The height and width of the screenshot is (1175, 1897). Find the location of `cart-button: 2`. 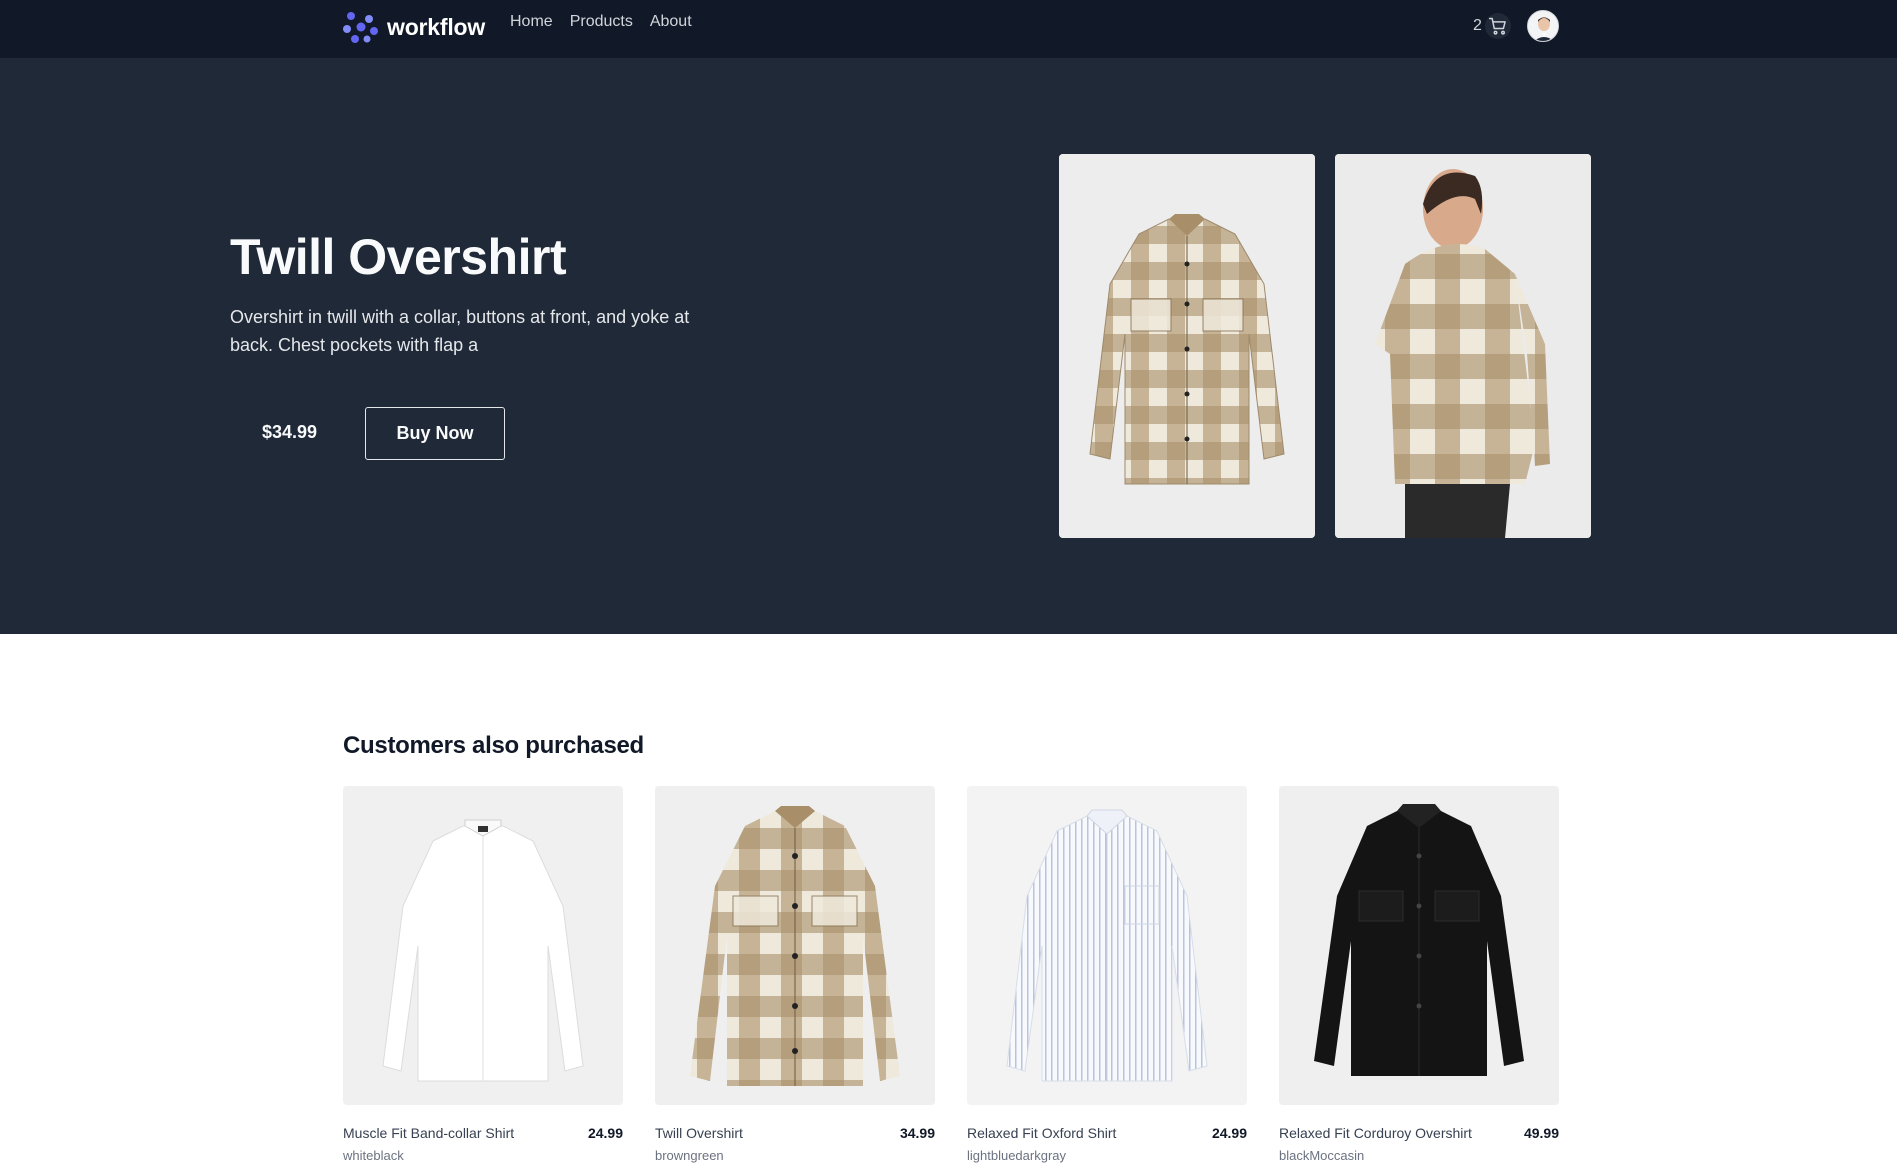

cart-button: 2 is located at coordinates (1492, 26).